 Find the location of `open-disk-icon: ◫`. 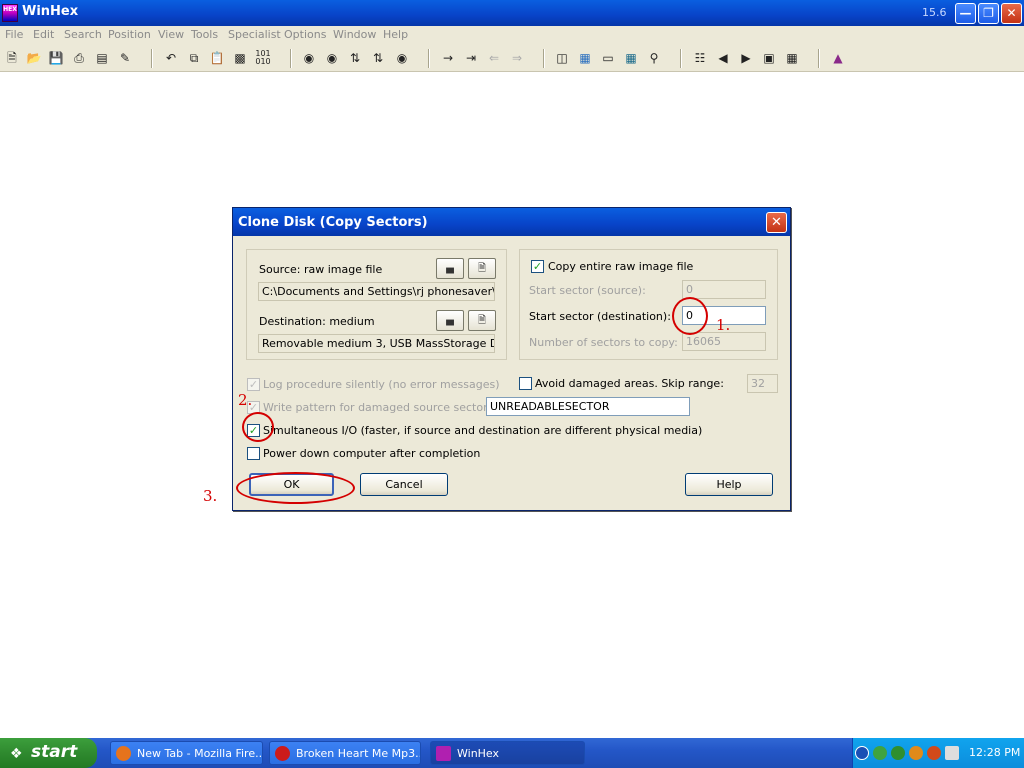

open-disk-icon: ◫ is located at coordinates (562, 58).